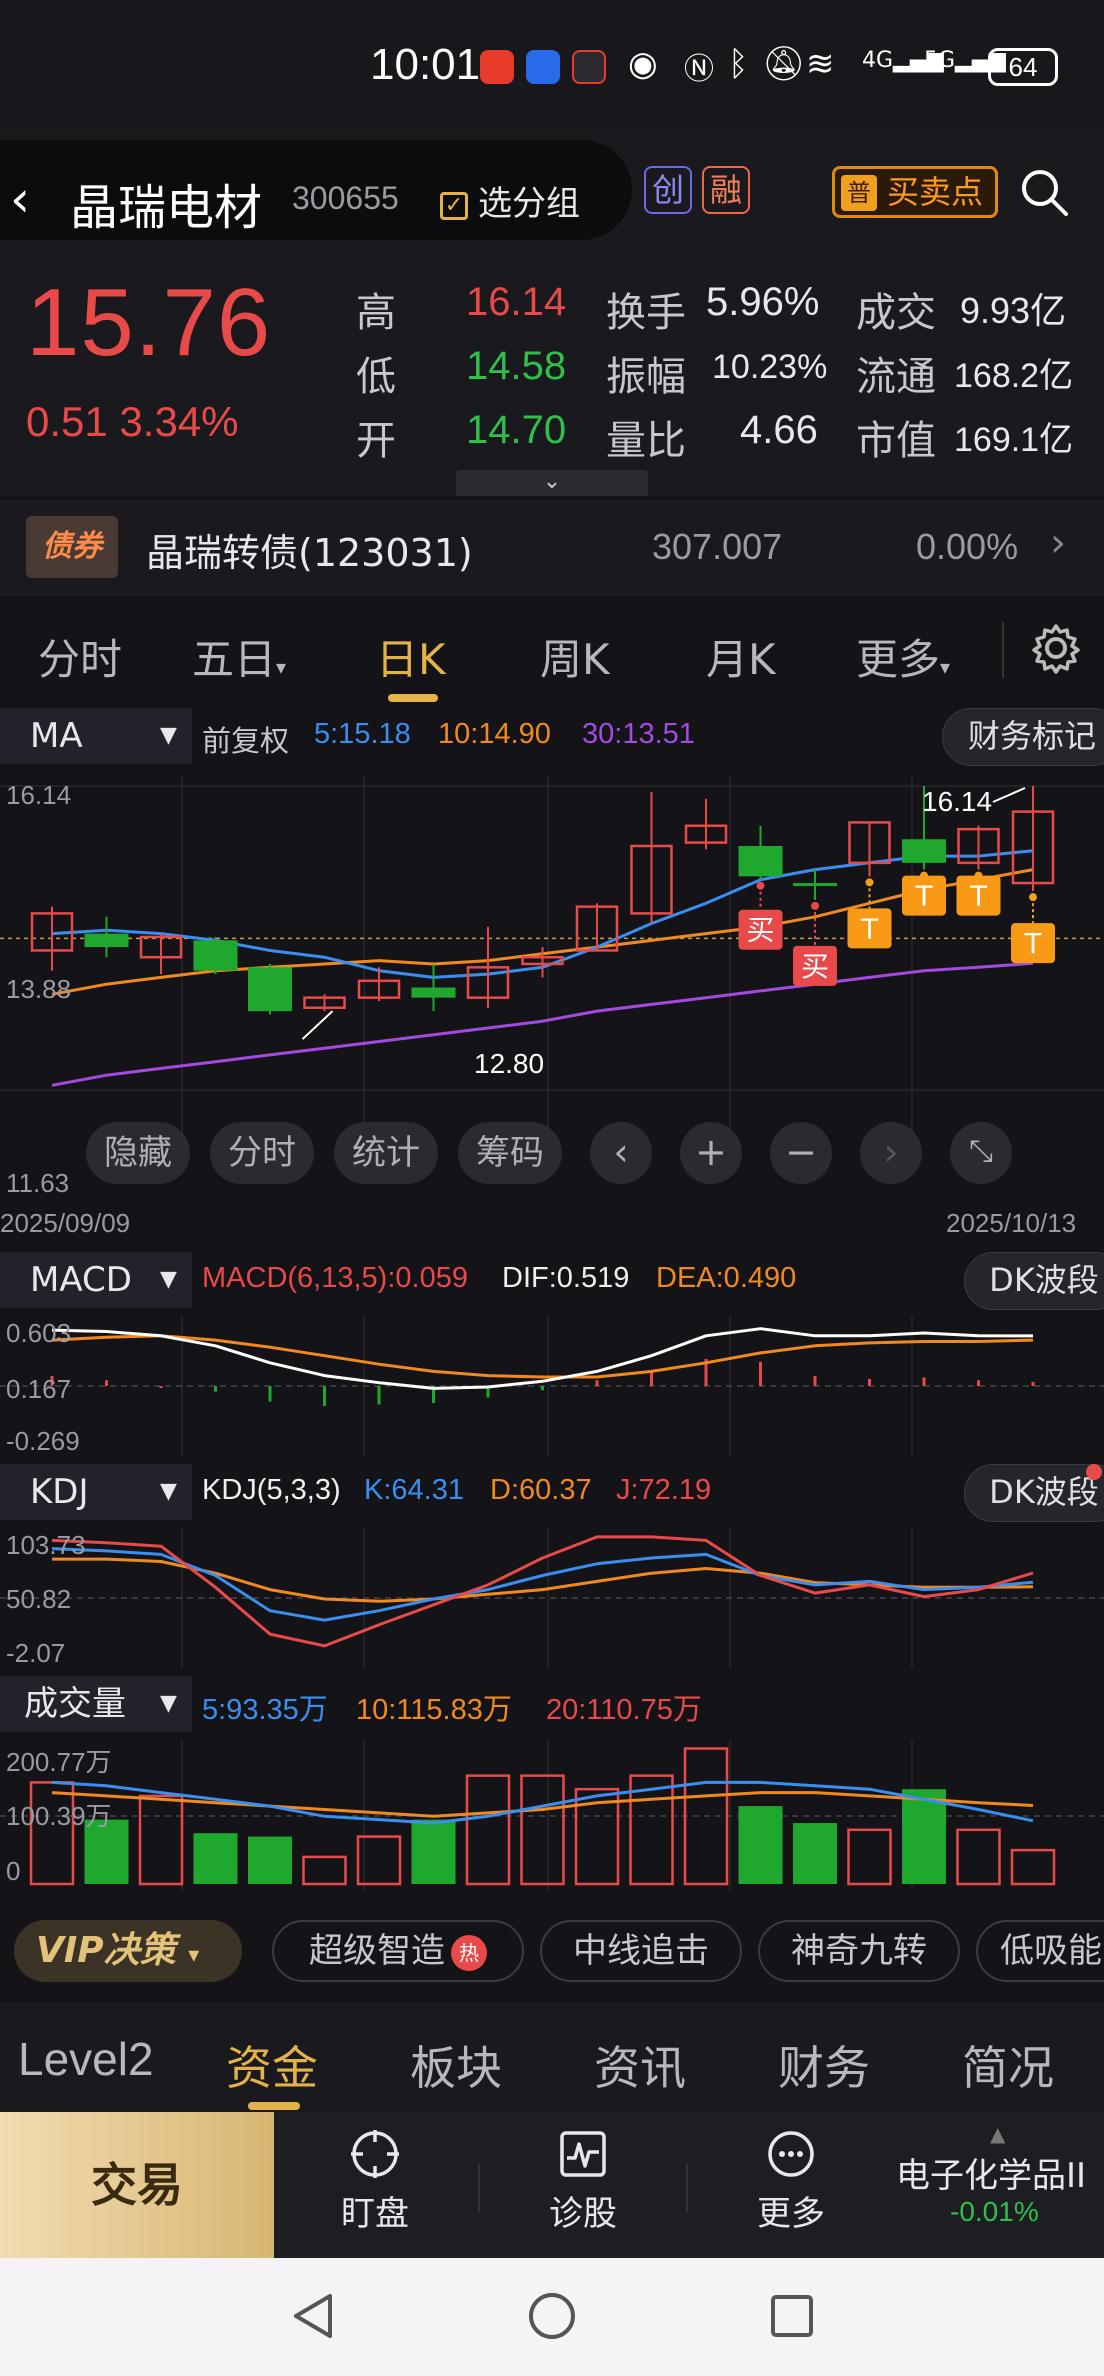 This screenshot has width=1104, height=2376. Describe the element at coordinates (454, 205) in the screenshot. I see `checkbox-icon: ✓` at that location.